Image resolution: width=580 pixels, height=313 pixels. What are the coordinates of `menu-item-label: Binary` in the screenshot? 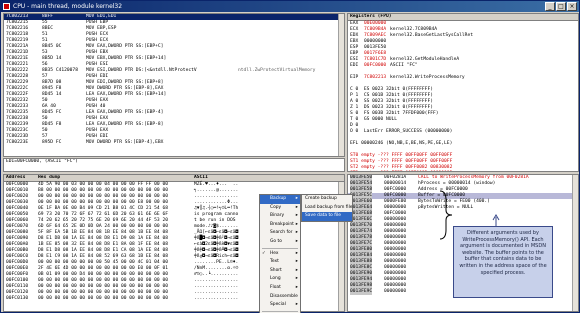 It's located at (277, 216).